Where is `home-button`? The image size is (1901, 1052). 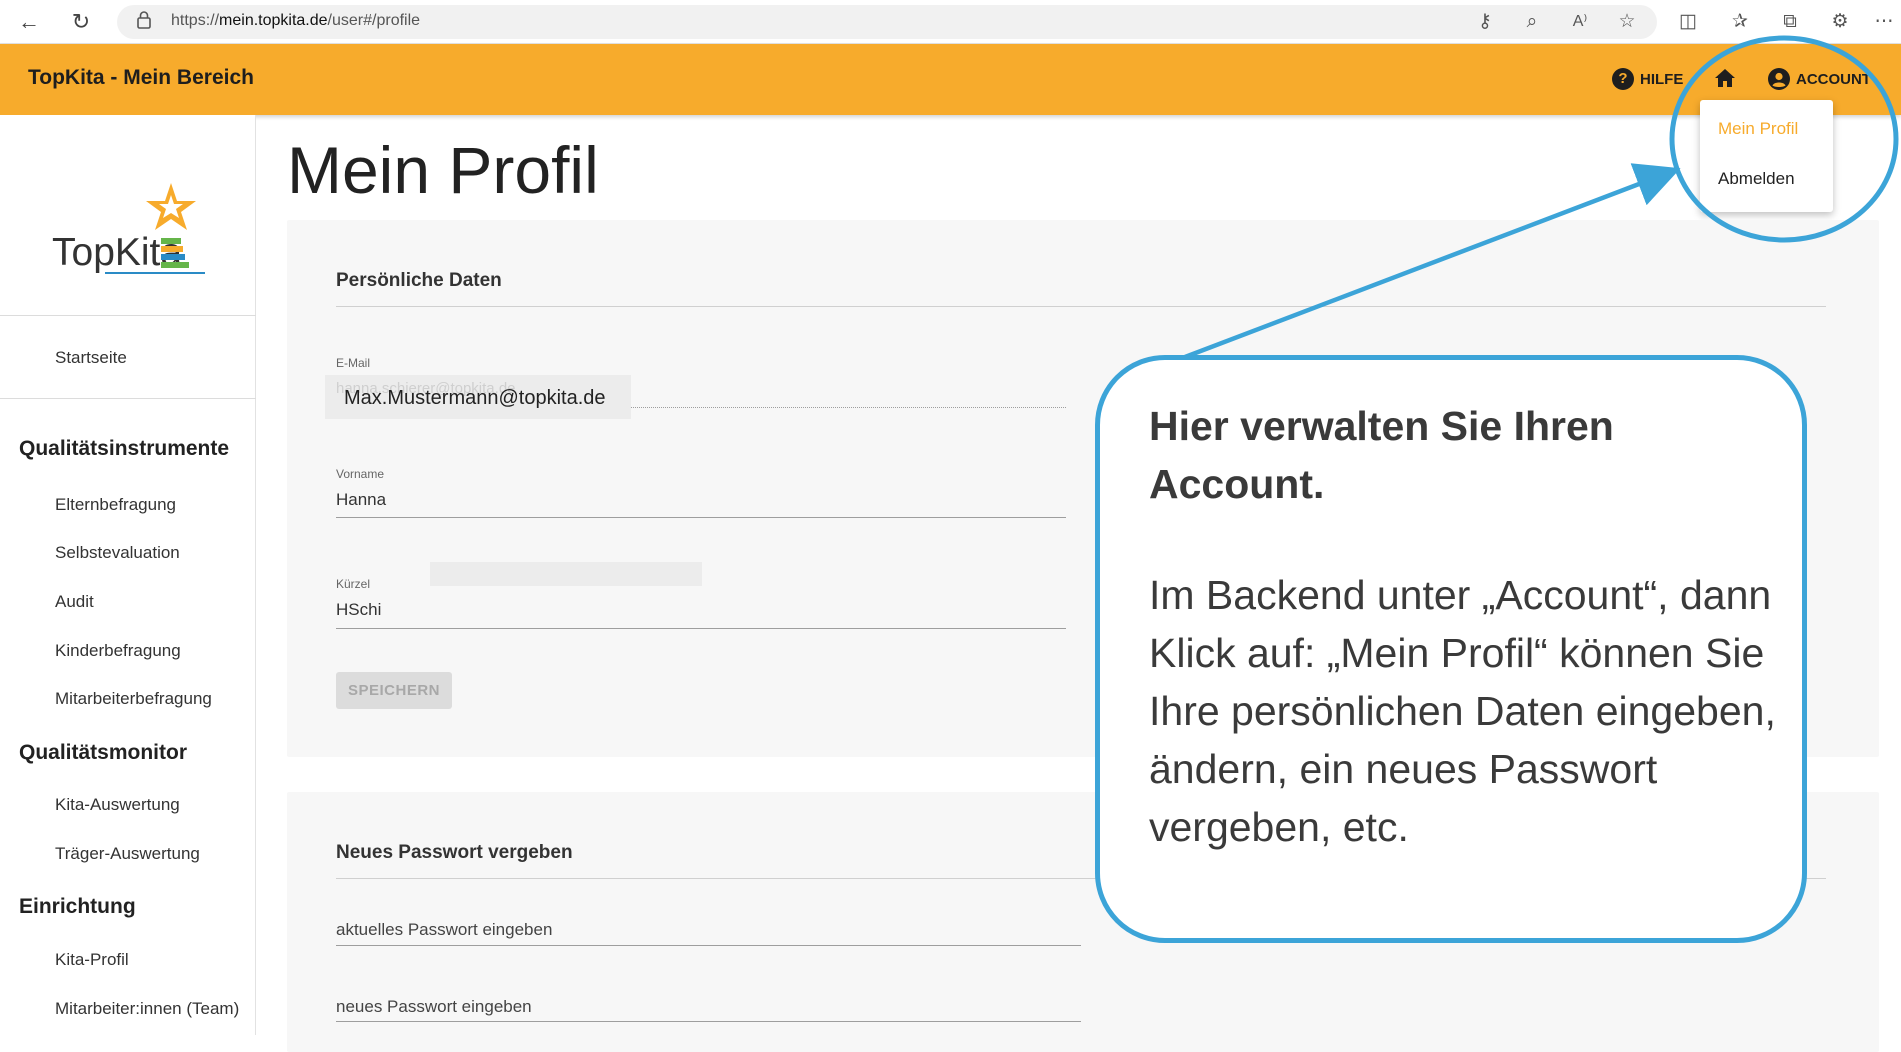 home-button is located at coordinates (1725, 78).